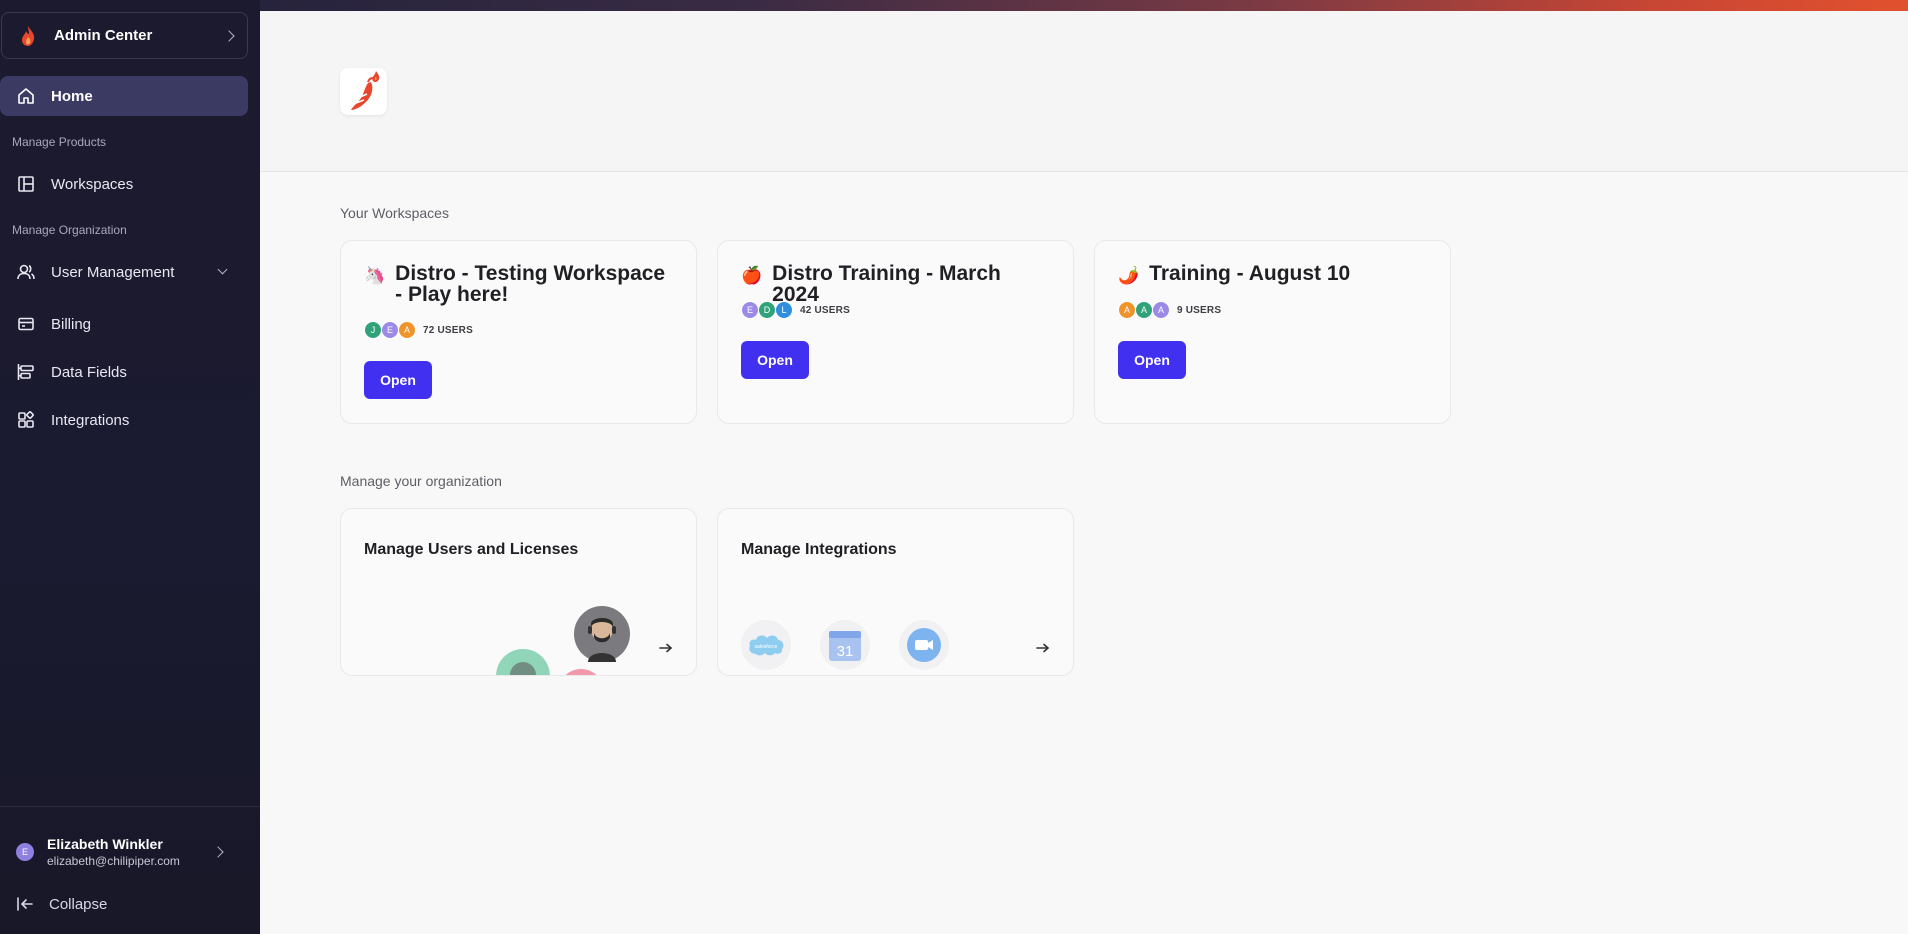  I want to click on chili-flame-icon, so click(28, 35).